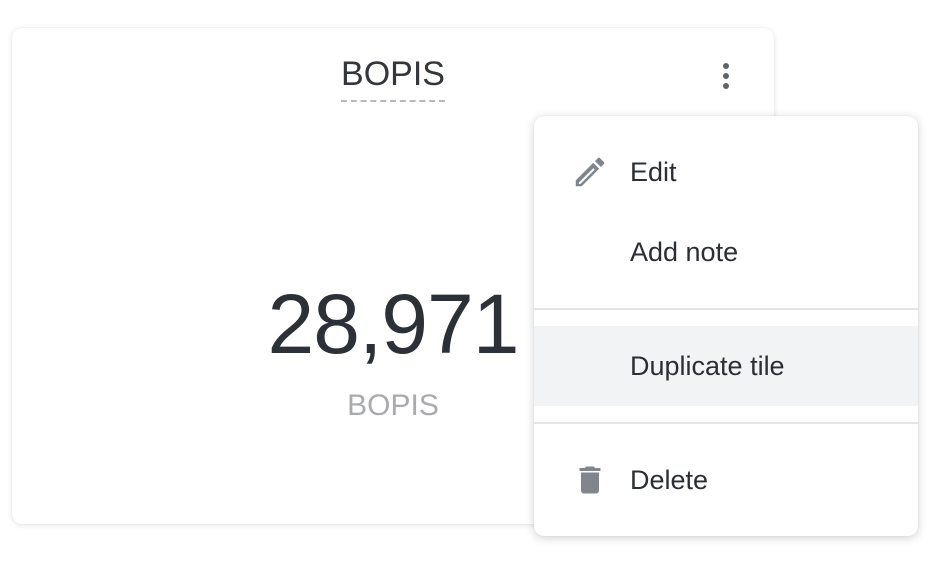 Image resolution: width=940 pixels, height=564 pixels. I want to click on menu-item-label: Edit, so click(653, 172).